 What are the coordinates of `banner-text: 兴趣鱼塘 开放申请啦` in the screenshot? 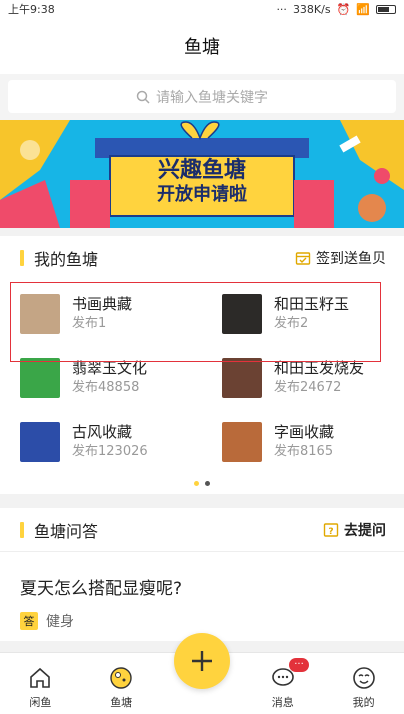 It's located at (202, 182).